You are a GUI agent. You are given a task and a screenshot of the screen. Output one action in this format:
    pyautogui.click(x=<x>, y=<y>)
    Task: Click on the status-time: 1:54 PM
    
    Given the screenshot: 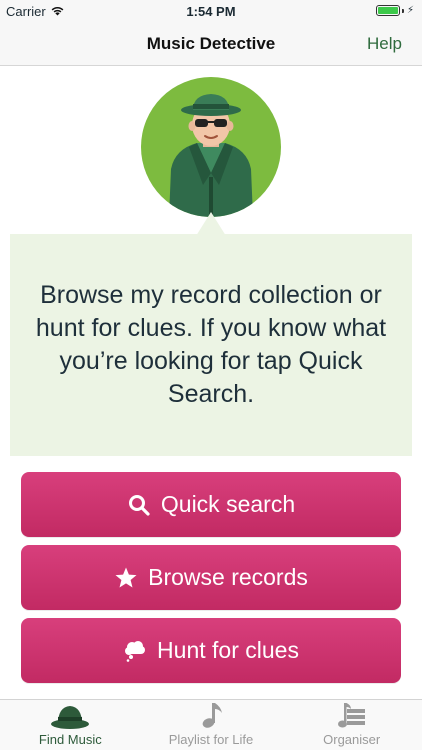 What is the action you would take?
    pyautogui.click(x=211, y=11)
    